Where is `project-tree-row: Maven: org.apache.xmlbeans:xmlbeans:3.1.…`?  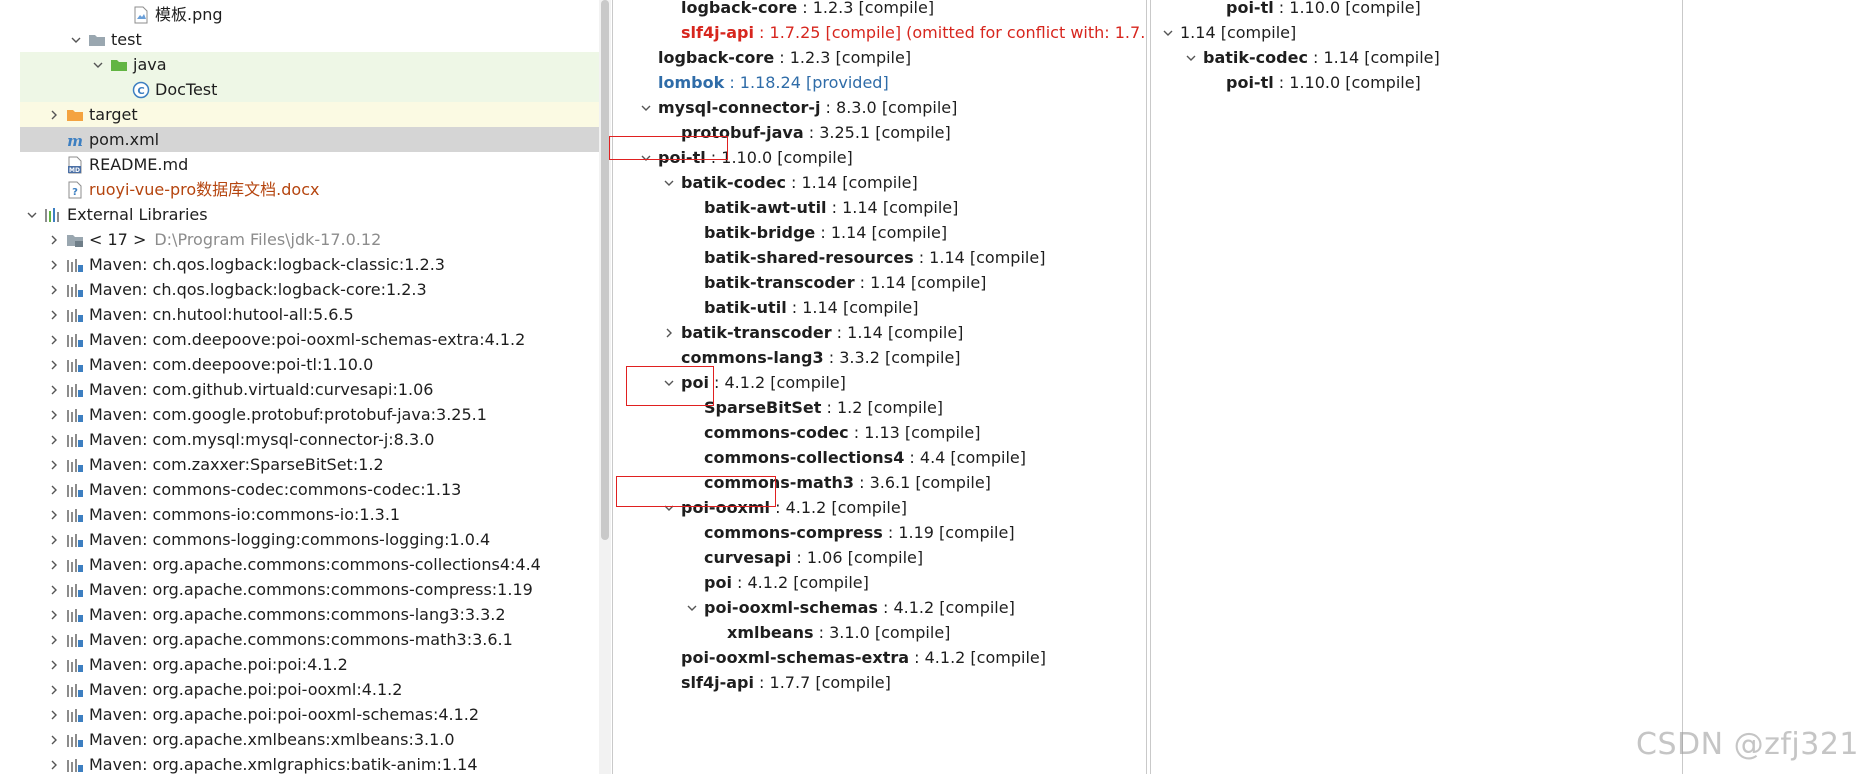 project-tree-row: Maven: org.apache.xmlbeans:xmlbeans:3.1.… is located at coordinates (315, 739).